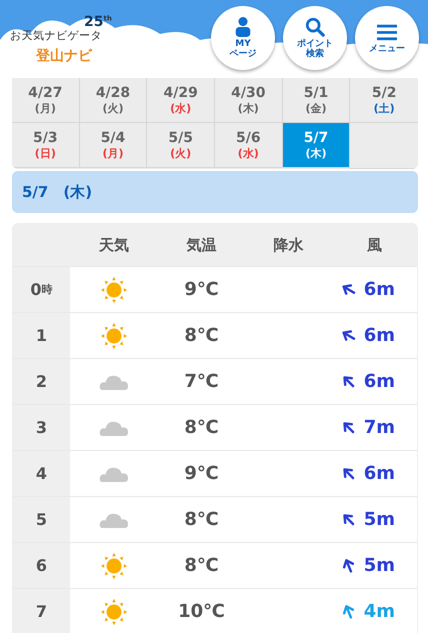 The width and height of the screenshot is (428, 633). I want to click on menu-button: メニュー, so click(387, 38).